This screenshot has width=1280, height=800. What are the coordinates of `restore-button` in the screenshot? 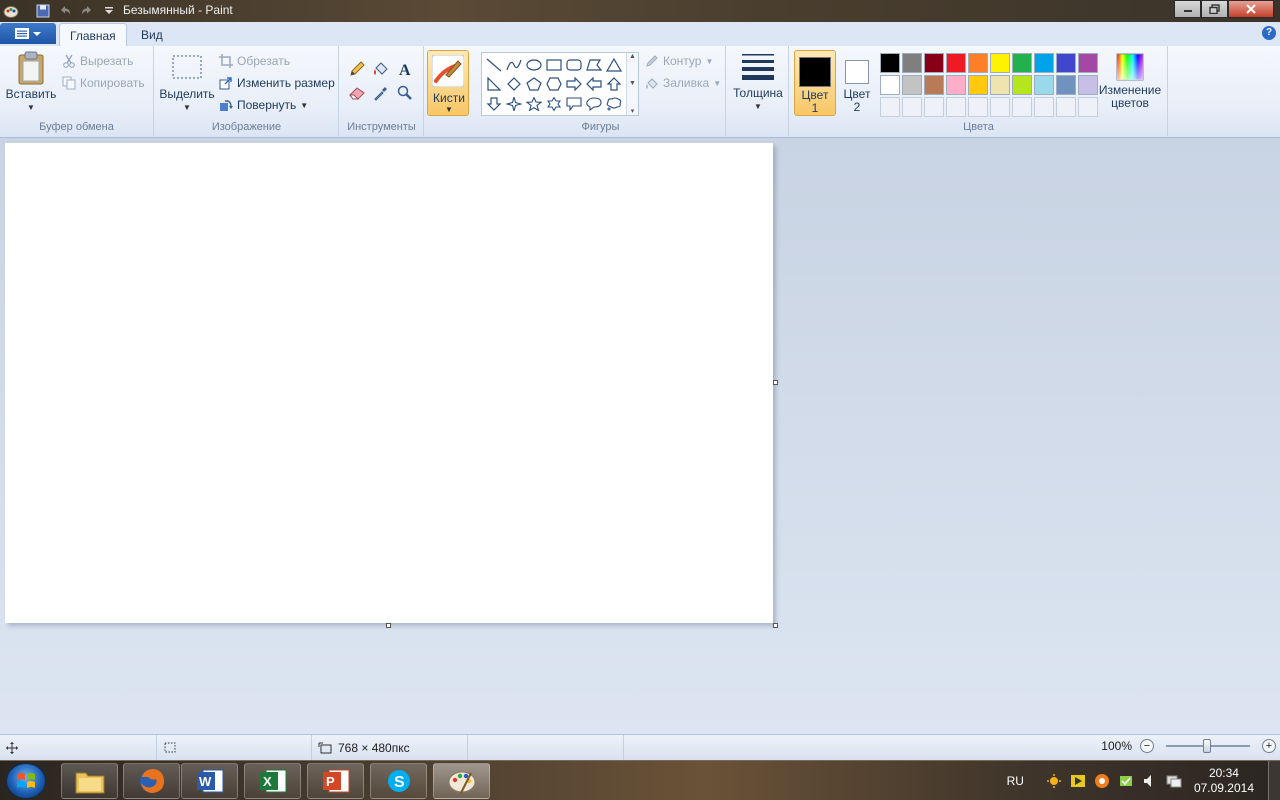 It's located at (1214, 9).